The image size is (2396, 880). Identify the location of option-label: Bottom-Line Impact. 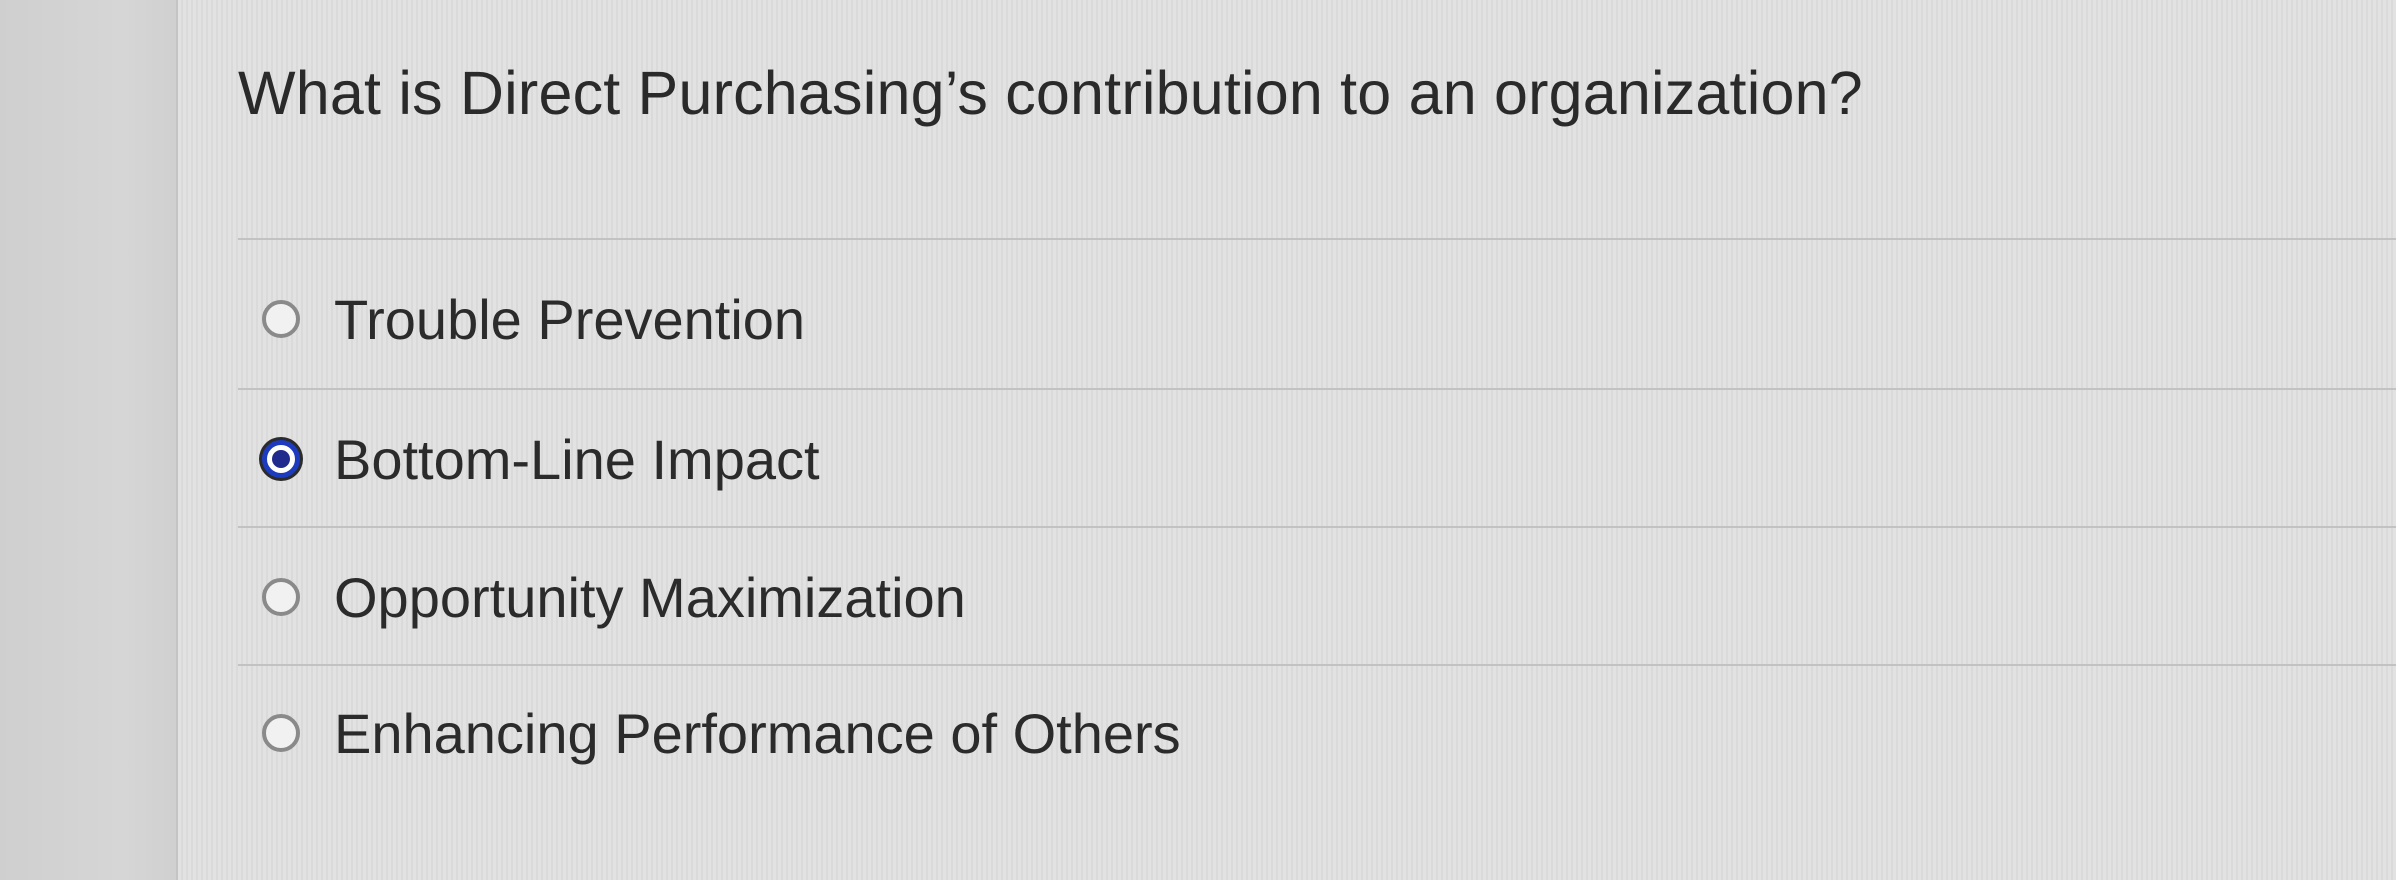
(577, 459).